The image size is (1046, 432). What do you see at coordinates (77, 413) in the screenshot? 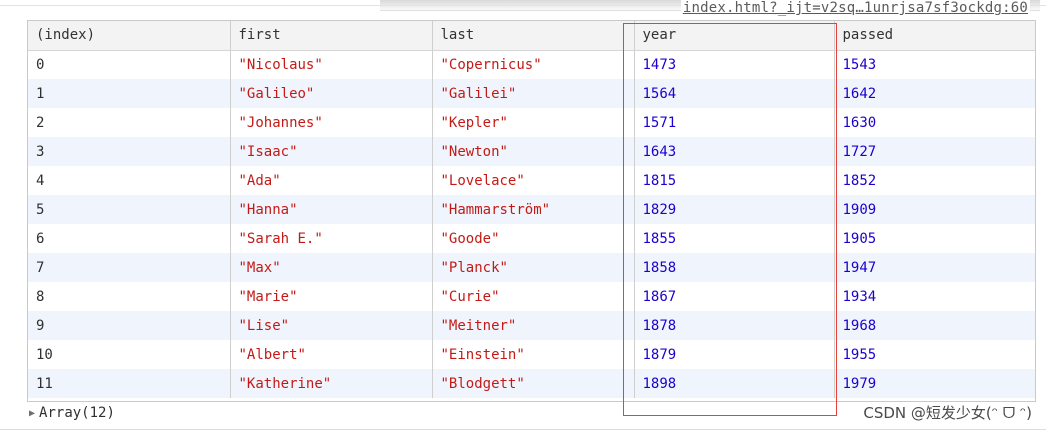
I see `array-summary-label: Array(12)` at bounding box center [77, 413].